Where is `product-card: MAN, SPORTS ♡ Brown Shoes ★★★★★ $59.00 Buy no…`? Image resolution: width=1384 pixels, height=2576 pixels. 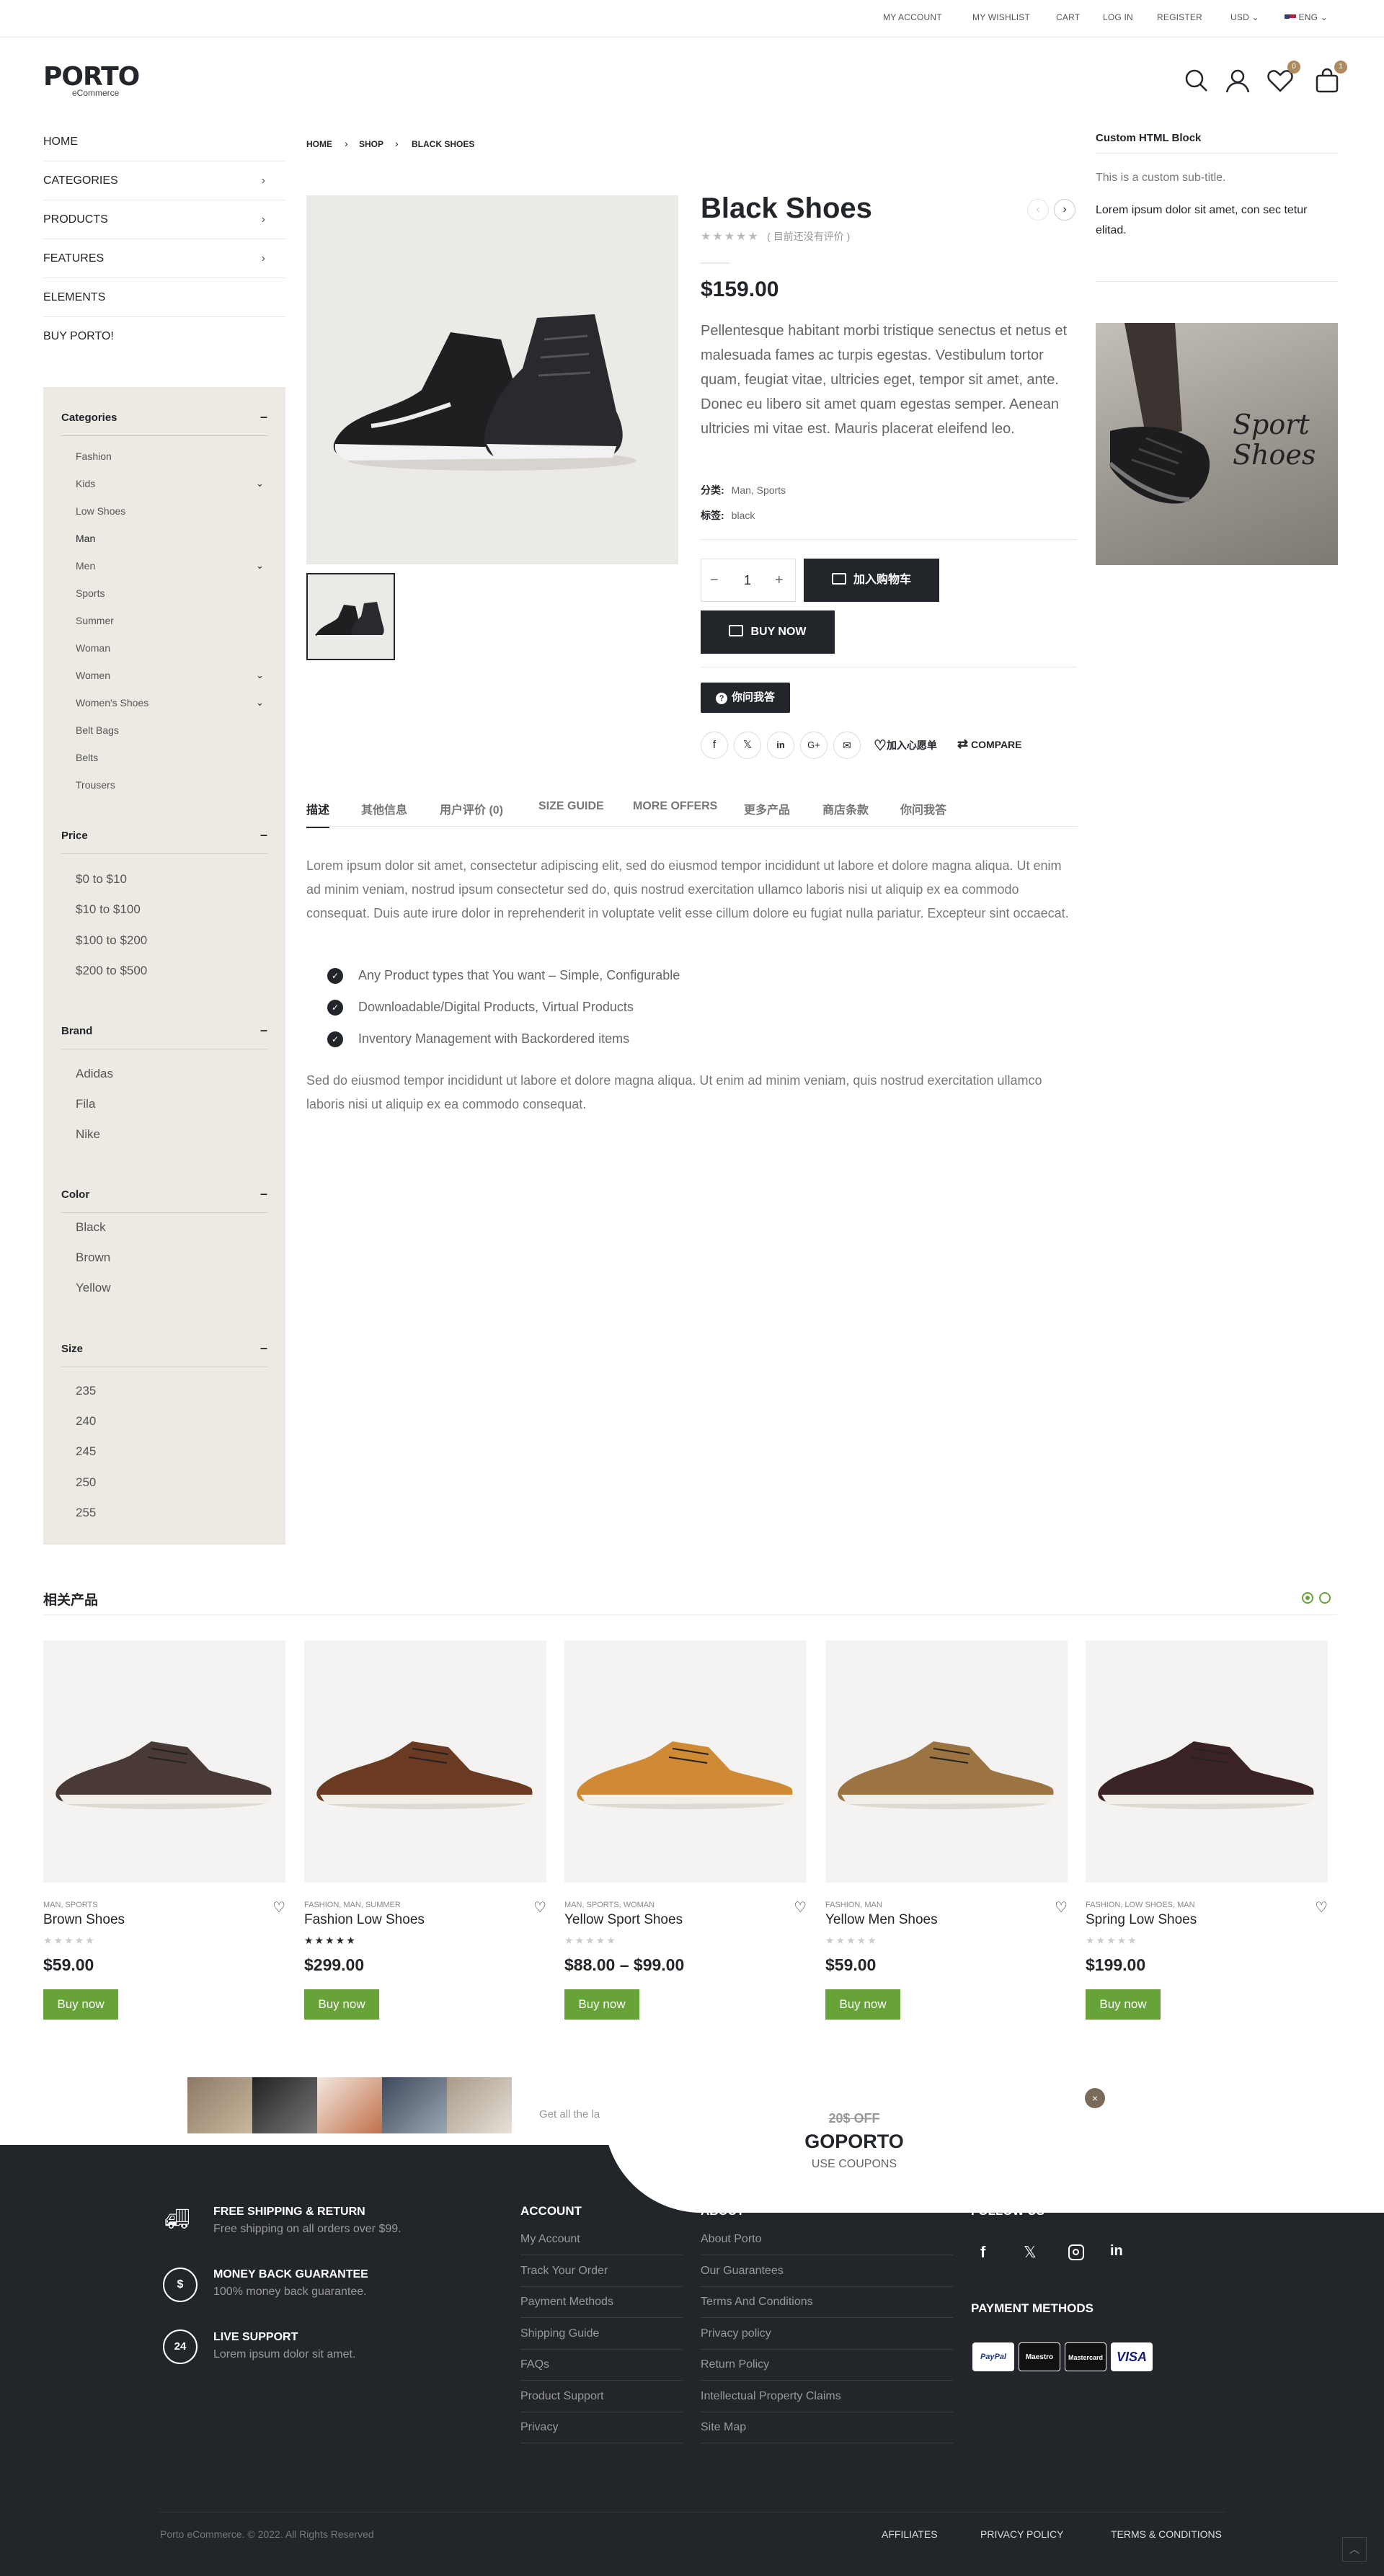
product-card: MAN, SPORTS ♡ Brown Shoes ★★★★★ $59.00 Buy no… is located at coordinates (164, 1830).